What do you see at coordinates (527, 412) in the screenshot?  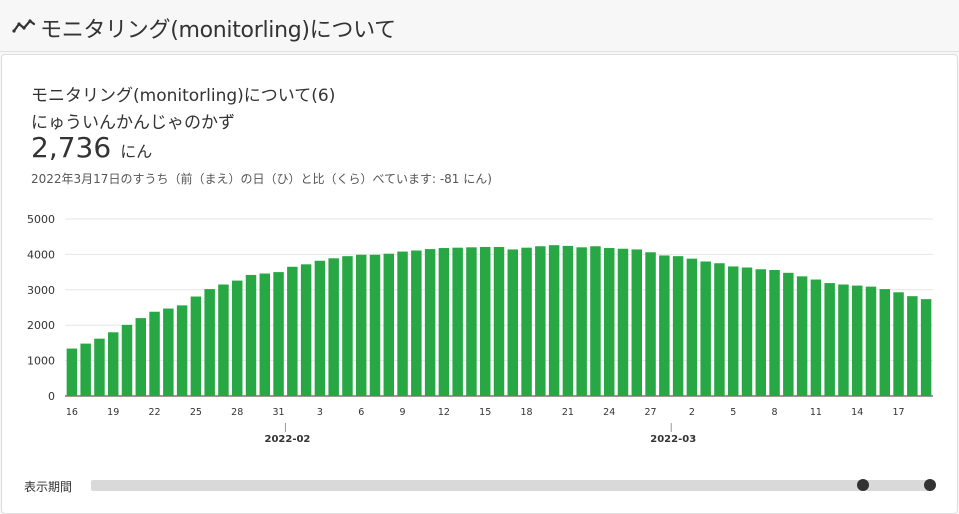 I see `x-tick-label: 18` at bounding box center [527, 412].